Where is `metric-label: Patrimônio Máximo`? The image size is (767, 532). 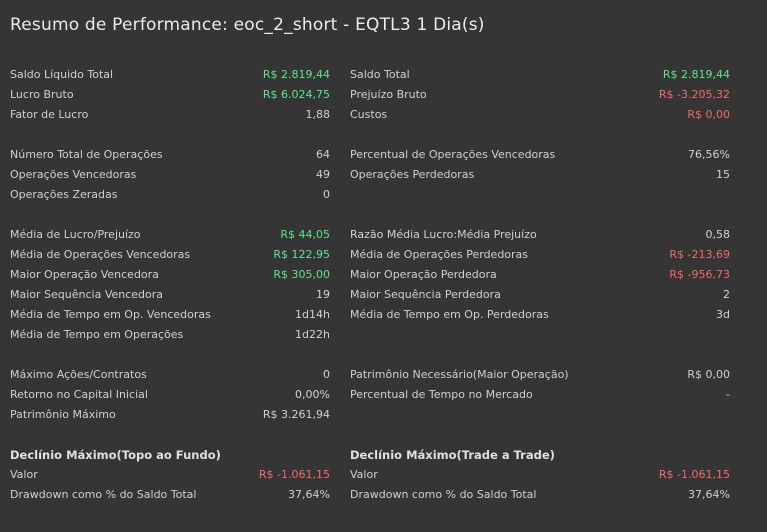 metric-label: Patrimônio Máximo is located at coordinates (63, 414).